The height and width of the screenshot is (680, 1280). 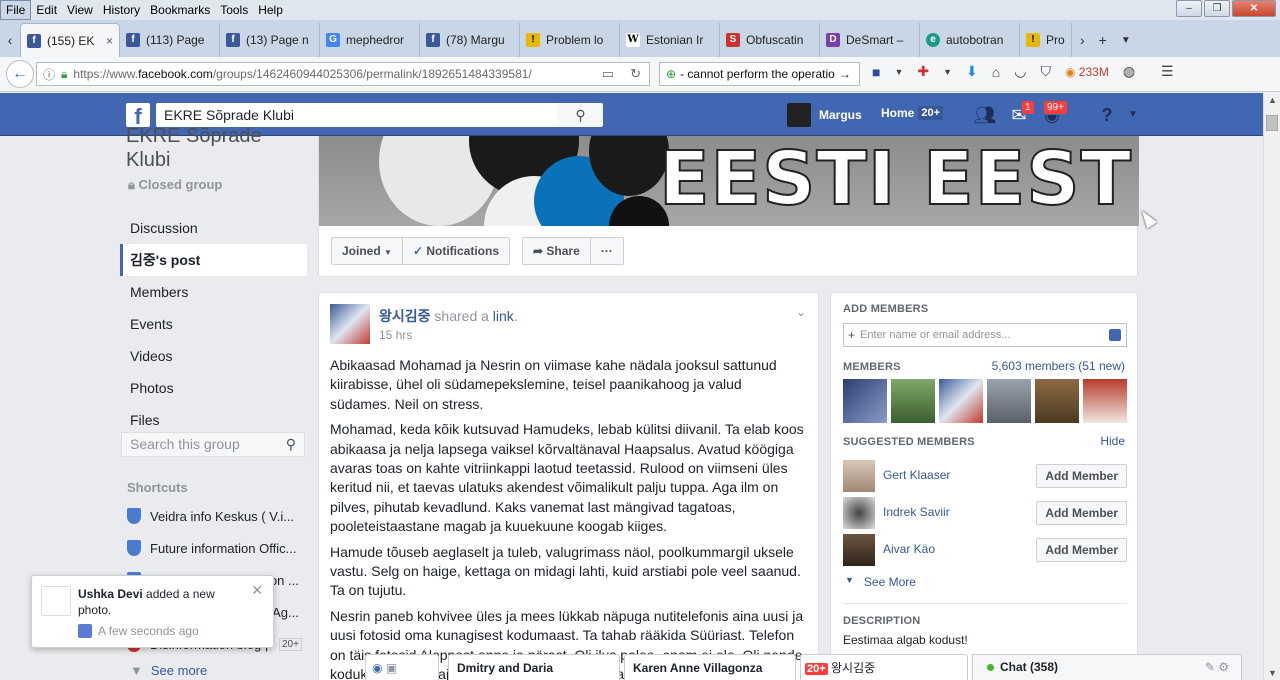 I want to click on back-arrow-icon: ←, so click(x=20, y=74).